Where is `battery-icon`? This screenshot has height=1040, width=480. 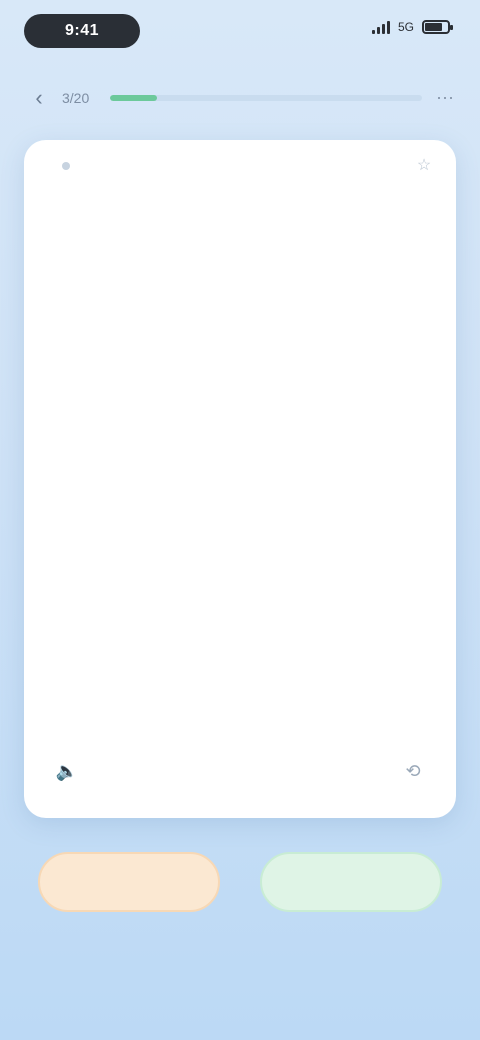 battery-icon is located at coordinates (437, 27).